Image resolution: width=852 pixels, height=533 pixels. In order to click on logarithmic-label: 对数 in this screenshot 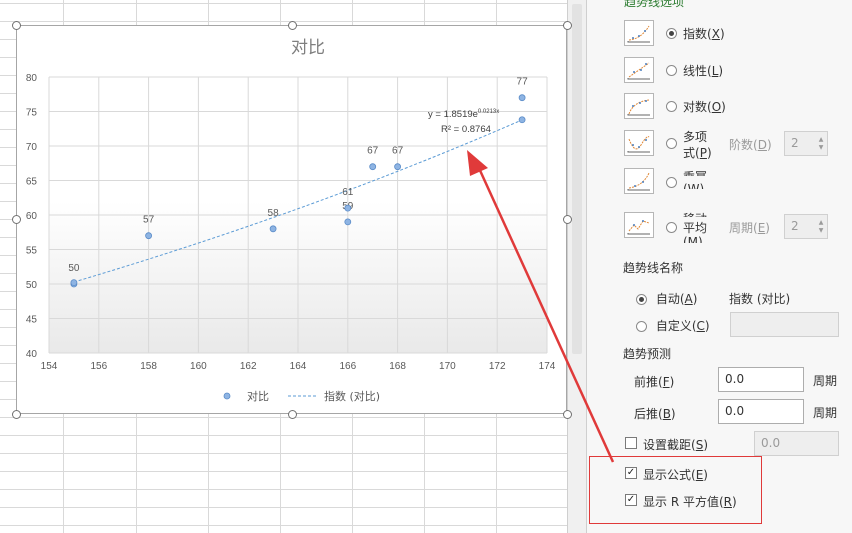, I will do `click(695, 106)`.